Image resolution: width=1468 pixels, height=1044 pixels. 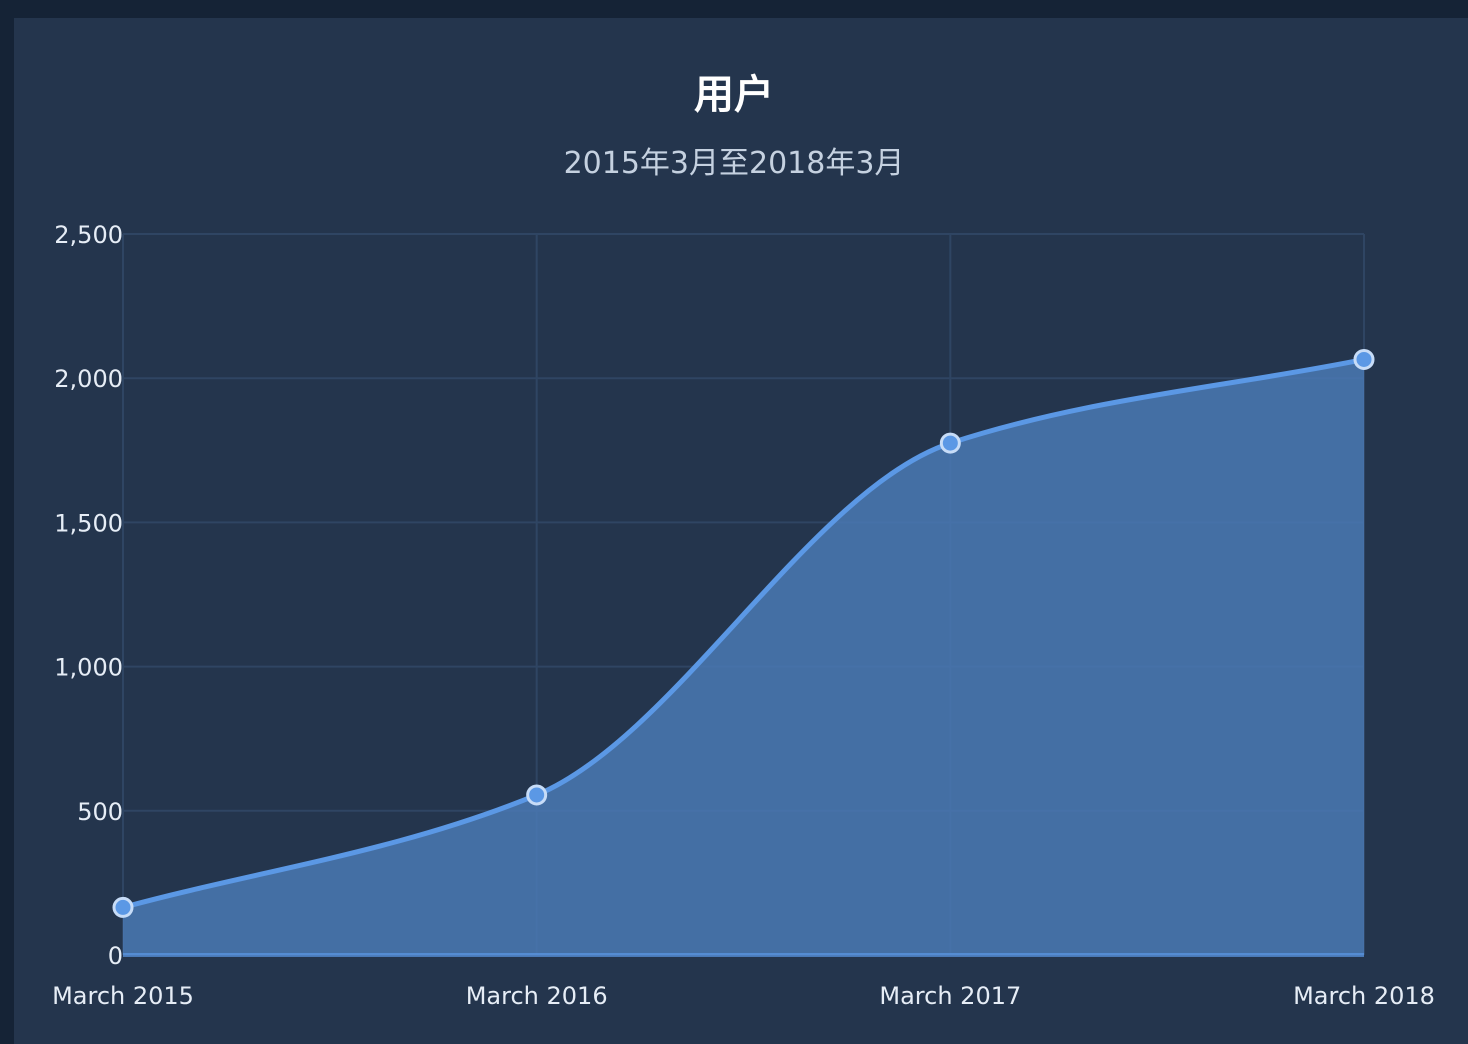 I want to click on x-tick-label: March 2016, so click(x=537, y=996).